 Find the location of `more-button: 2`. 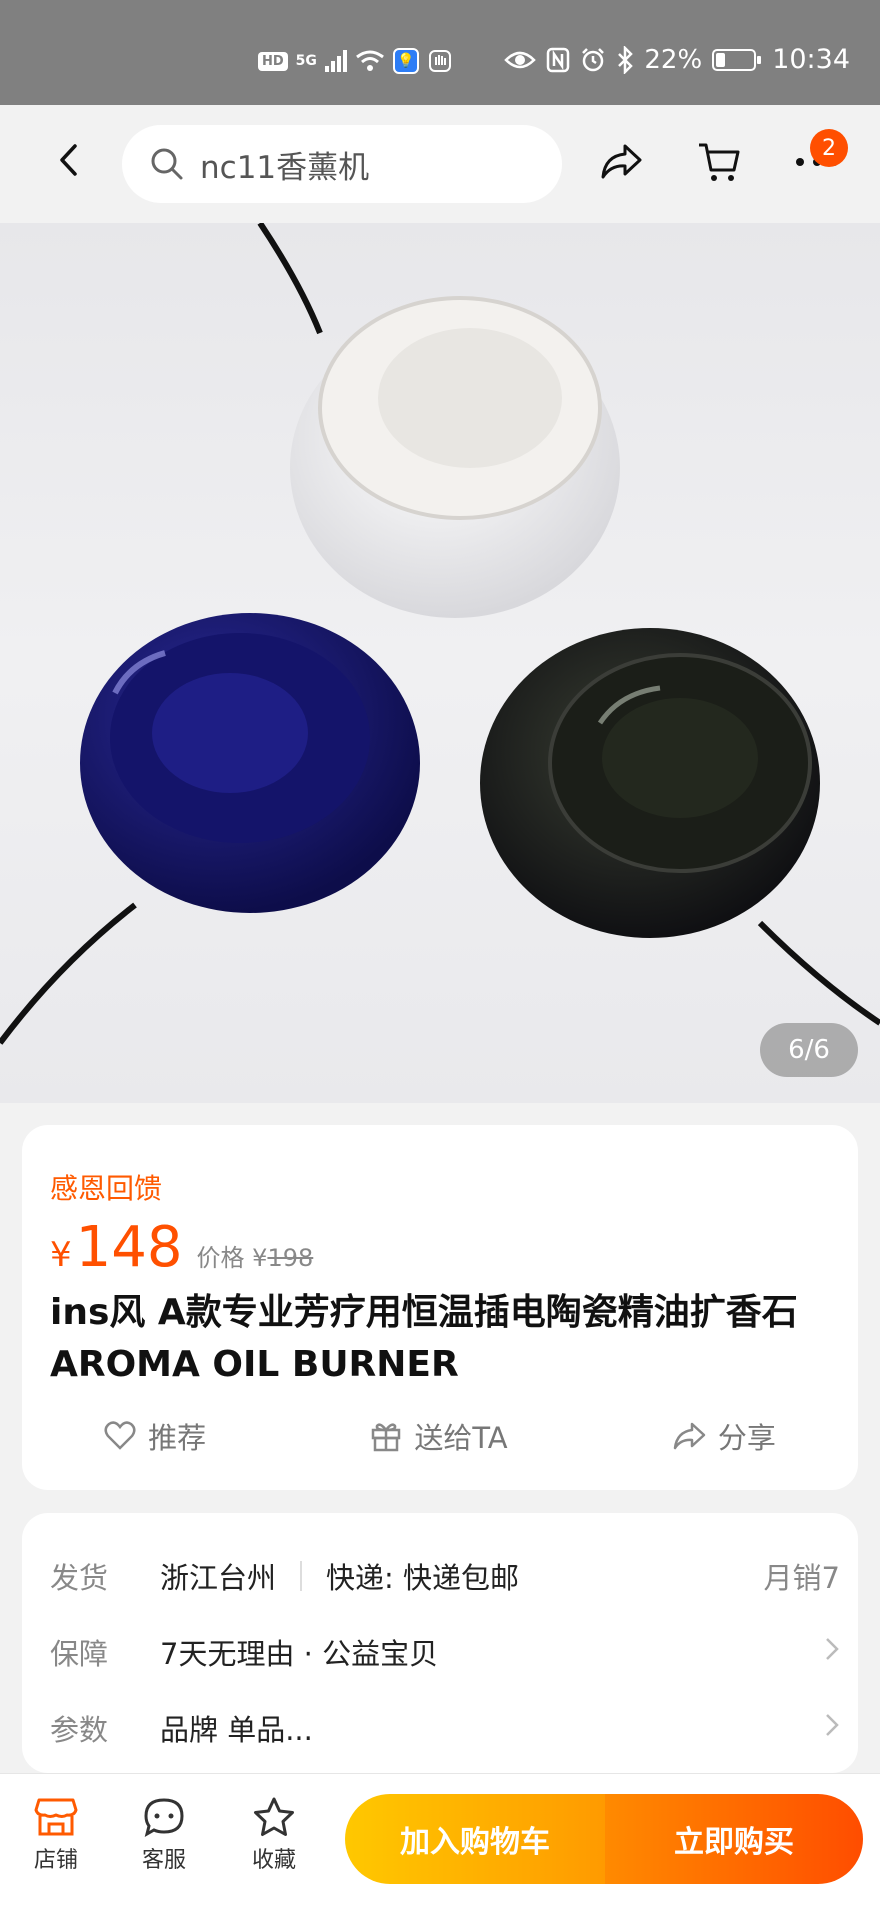

more-button: 2 is located at coordinates (819, 159).